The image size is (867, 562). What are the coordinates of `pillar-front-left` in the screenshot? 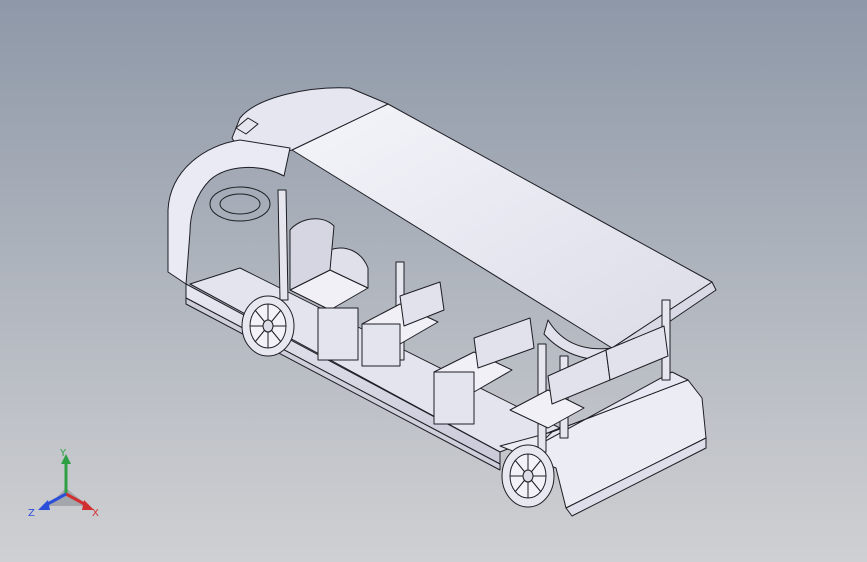 It's located at (283, 245).